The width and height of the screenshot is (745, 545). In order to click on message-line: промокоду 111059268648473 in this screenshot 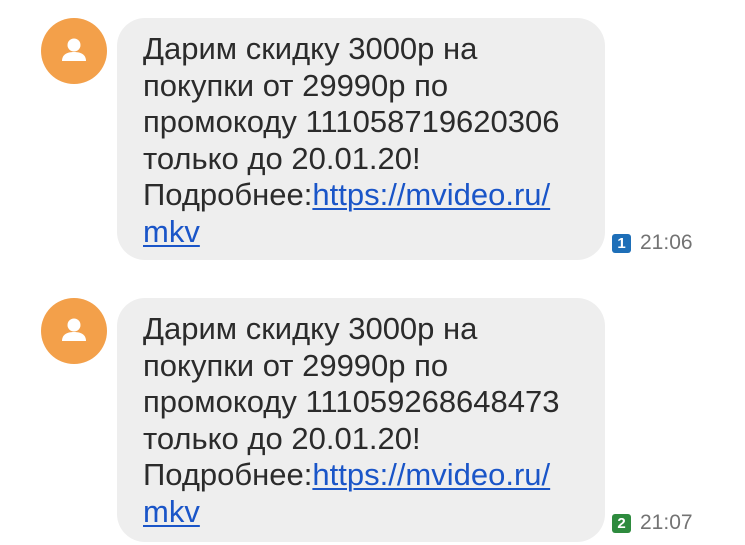, I will do `click(351, 401)`.